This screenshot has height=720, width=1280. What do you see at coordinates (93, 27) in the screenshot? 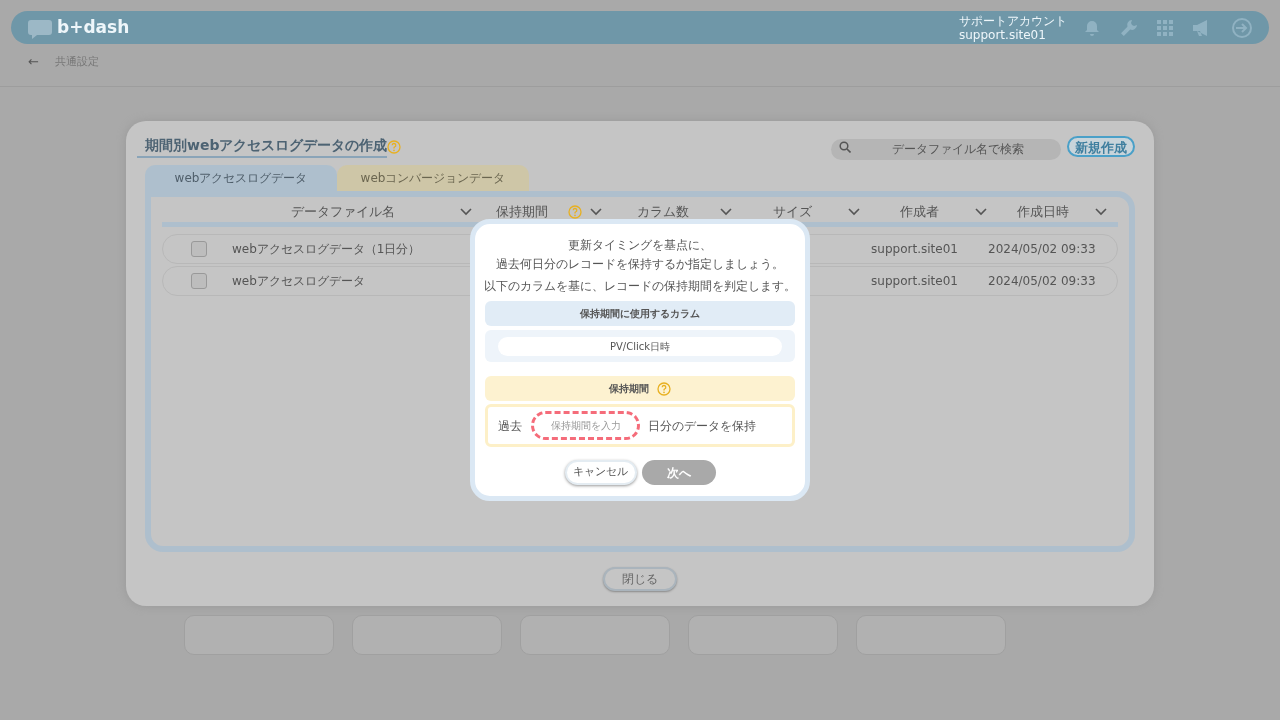
I see `logo-text: b+dash` at bounding box center [93, 27].